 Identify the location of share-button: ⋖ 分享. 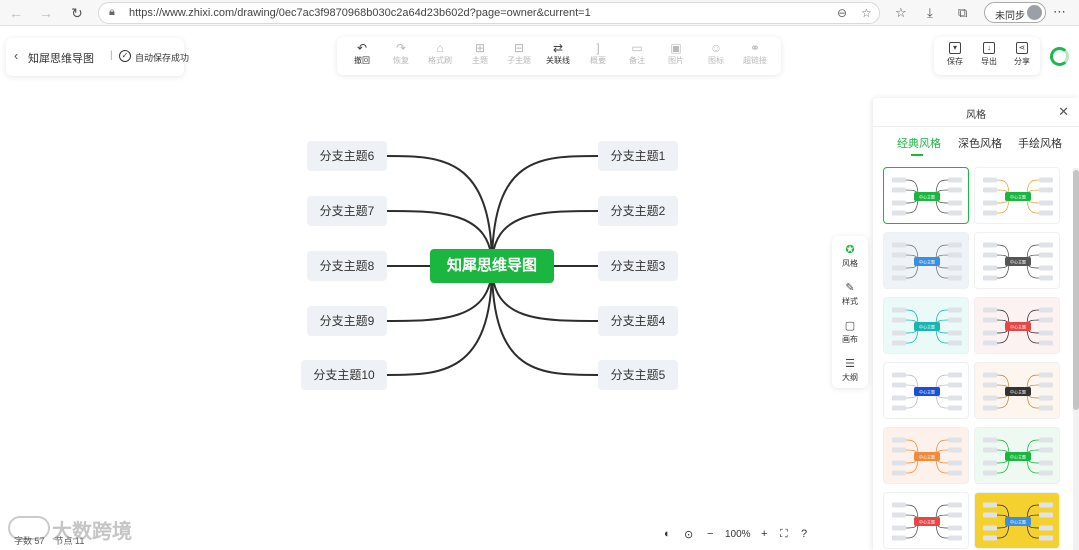
(1022, 56).